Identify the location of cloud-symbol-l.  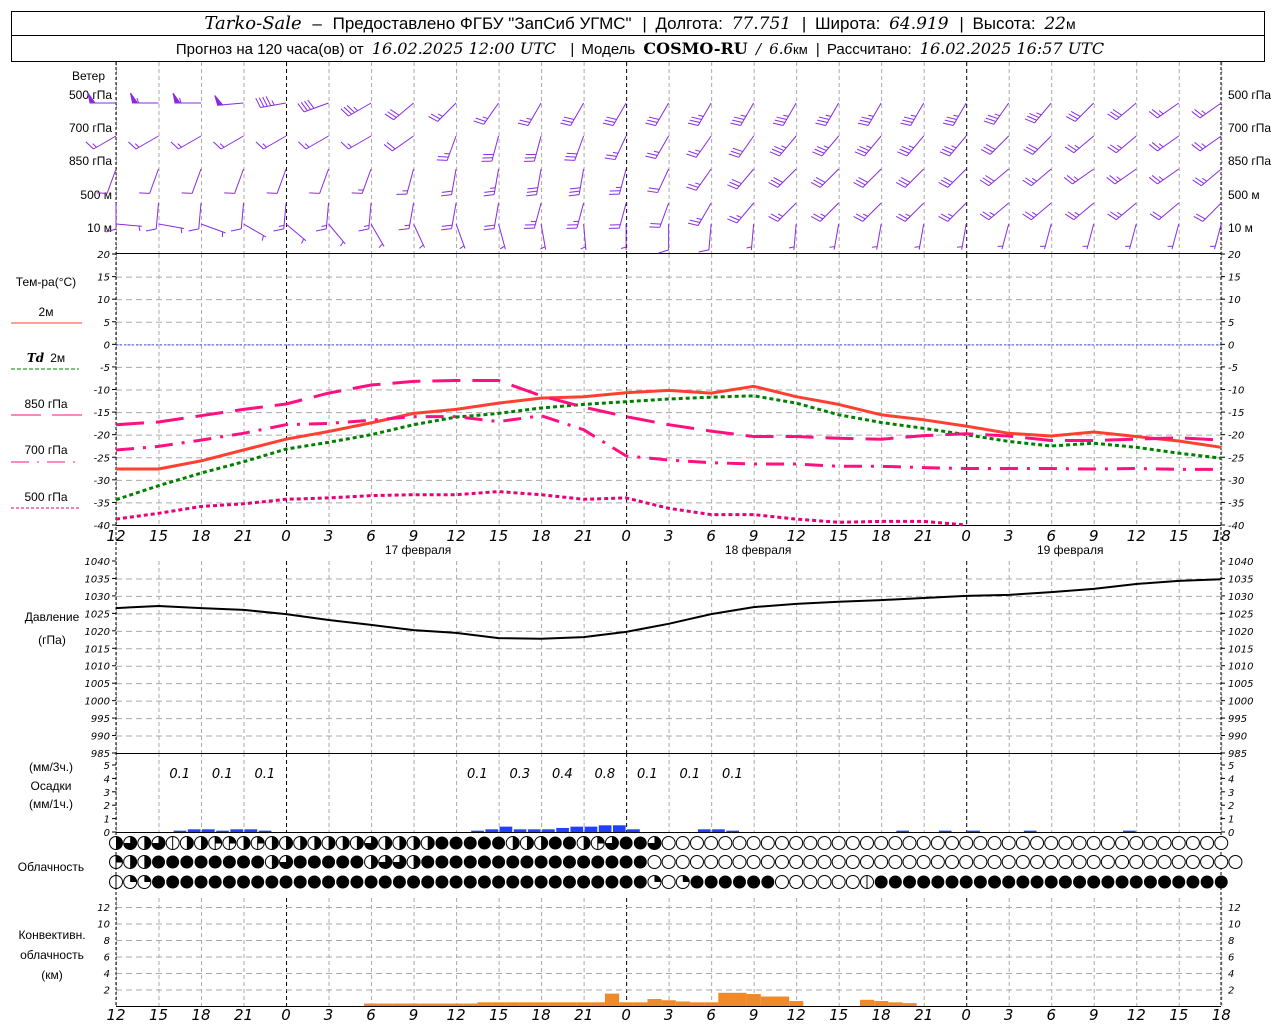
(116, 882).